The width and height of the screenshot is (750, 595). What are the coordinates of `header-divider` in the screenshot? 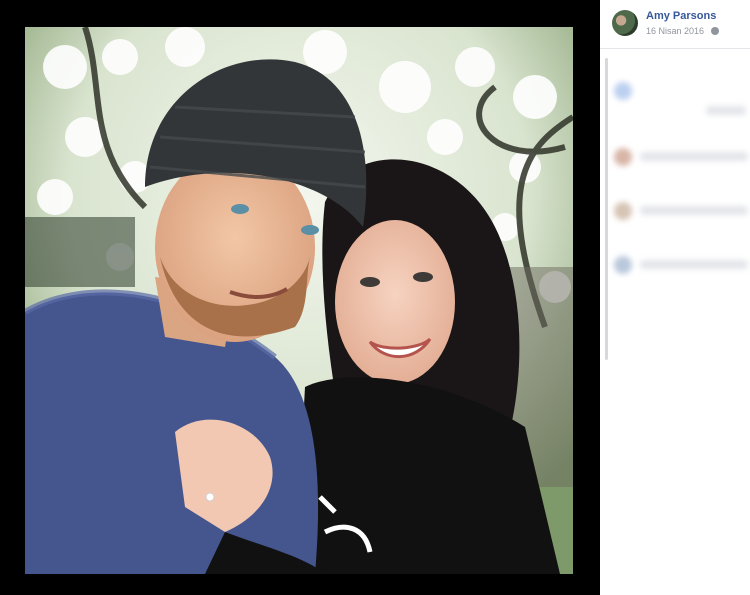 It's located at (675, 48).